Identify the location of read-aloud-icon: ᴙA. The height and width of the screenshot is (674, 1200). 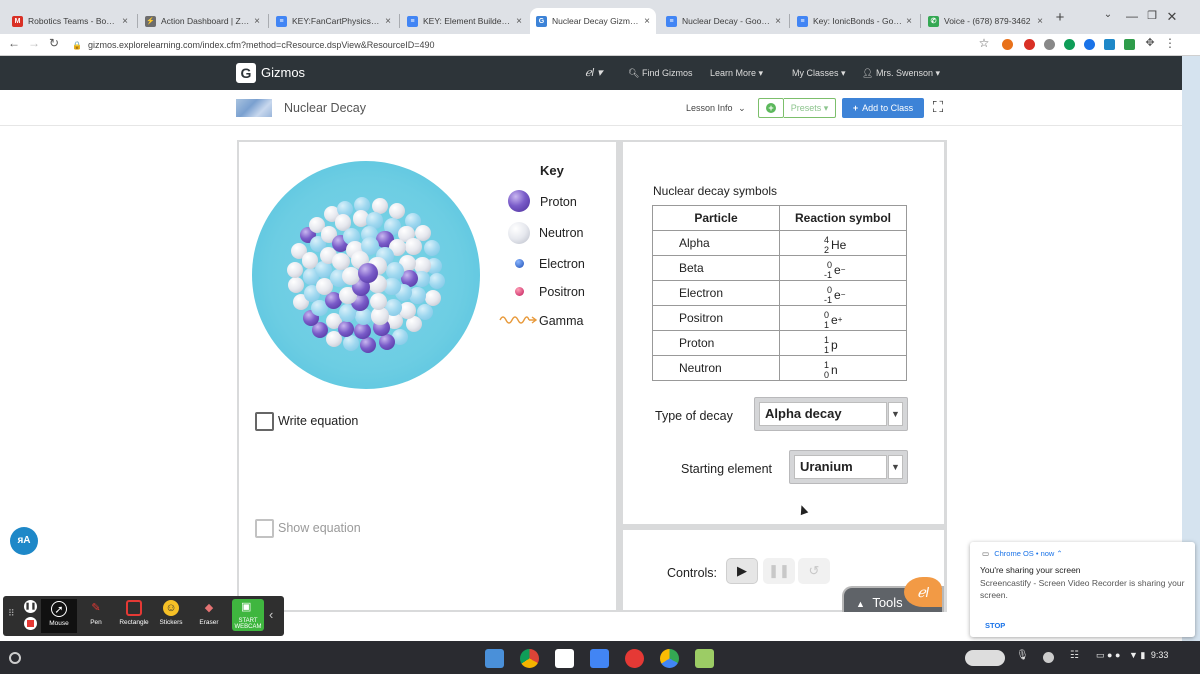
(24, 541).